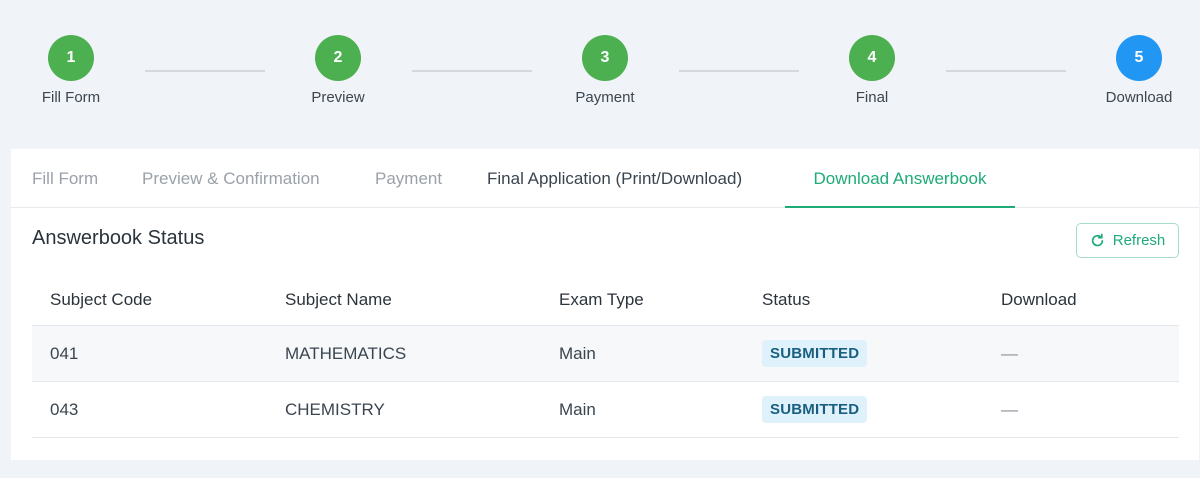  I want to click on header-exam-type: Exam Type, so click(601, 299).